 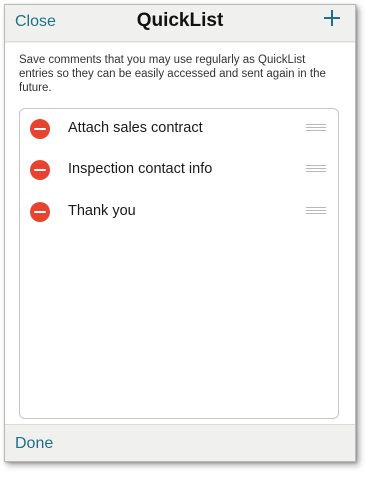 What do you see at coordinates (135, 128) in the screenshot?
I see `list-item-label: Attach sales contract` at bounding box center [135, 128].